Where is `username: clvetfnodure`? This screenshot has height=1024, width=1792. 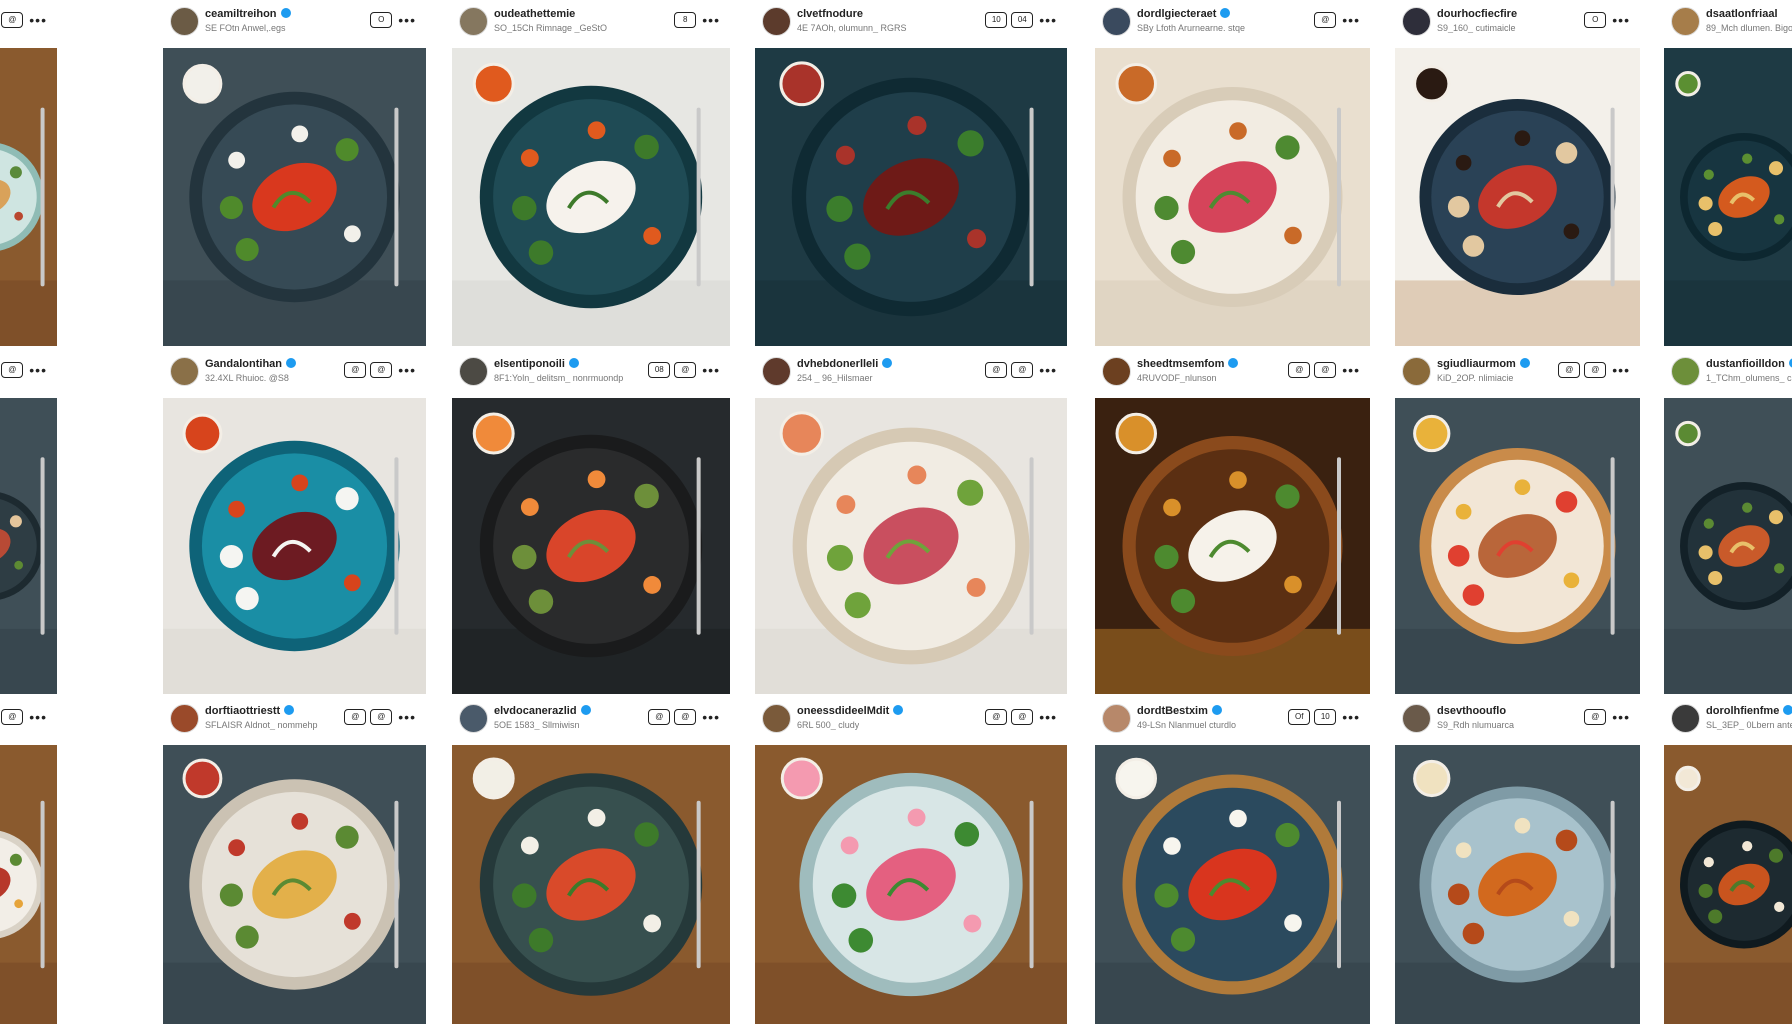 username: clvetfnodure is located at coordinates (830, 14).